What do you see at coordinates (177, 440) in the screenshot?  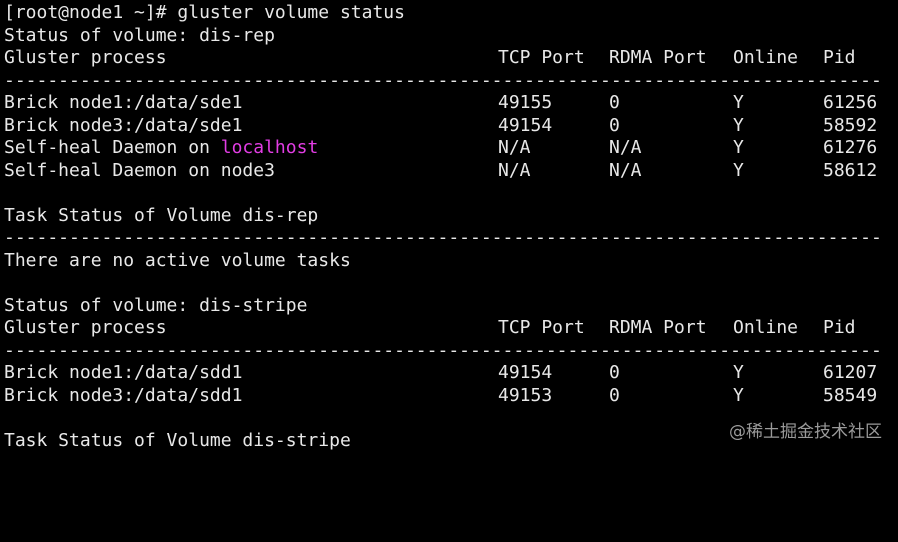 I see `task-status-title-text: Task Status of Volume dis-stripe` at bounding box center [177, 440].